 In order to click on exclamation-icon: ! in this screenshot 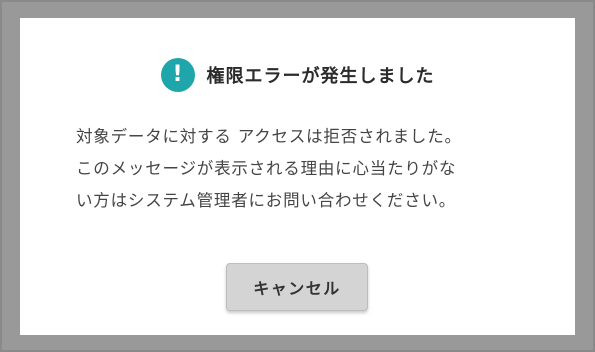, I will do `click(177, 75)`.